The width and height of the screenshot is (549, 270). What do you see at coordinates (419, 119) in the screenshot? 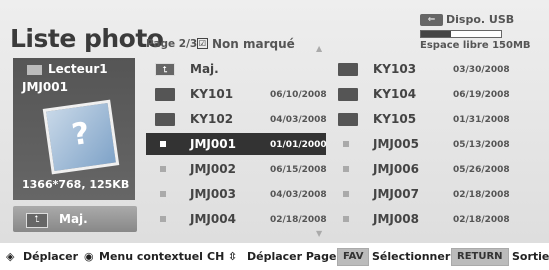
I see `file-item: KY105 01/31/2008` at bounding box center [419, 119].